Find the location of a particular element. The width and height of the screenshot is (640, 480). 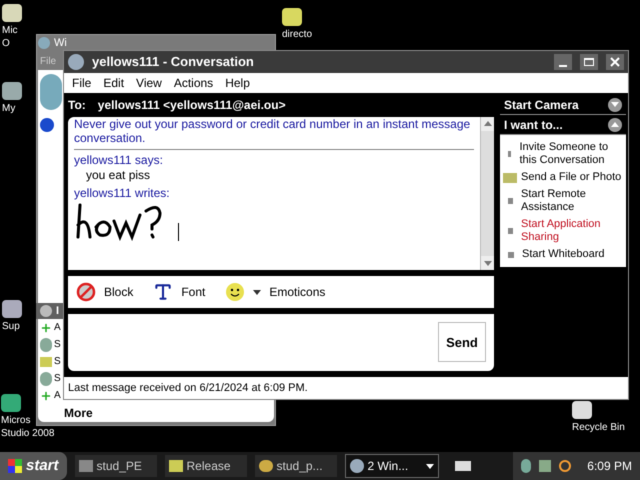

text-cursor is located at coordinates (178, 231).